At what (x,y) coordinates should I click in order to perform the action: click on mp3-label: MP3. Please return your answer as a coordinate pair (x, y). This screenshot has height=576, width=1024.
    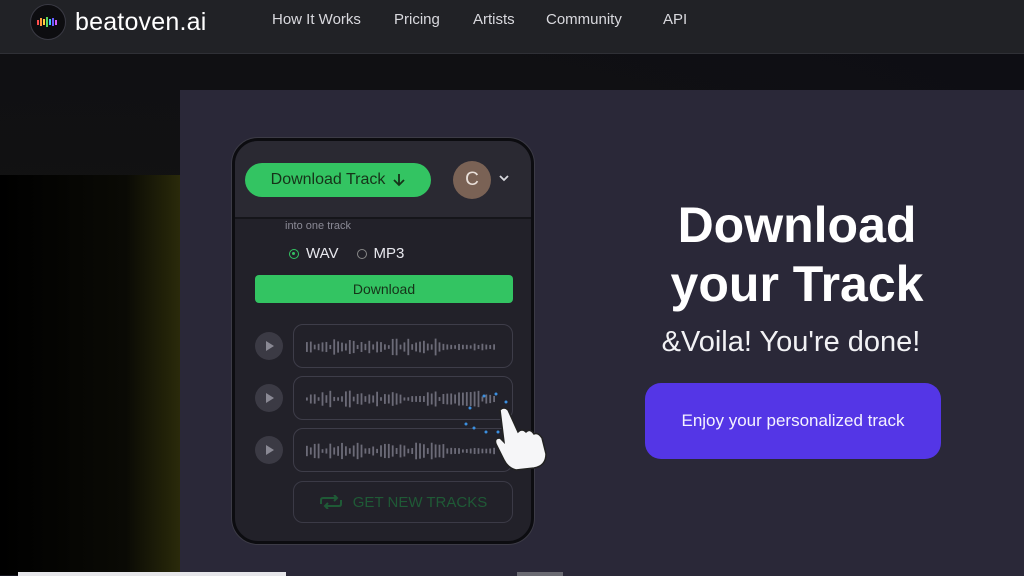
    Looking at the image, I should click on (389, 253).